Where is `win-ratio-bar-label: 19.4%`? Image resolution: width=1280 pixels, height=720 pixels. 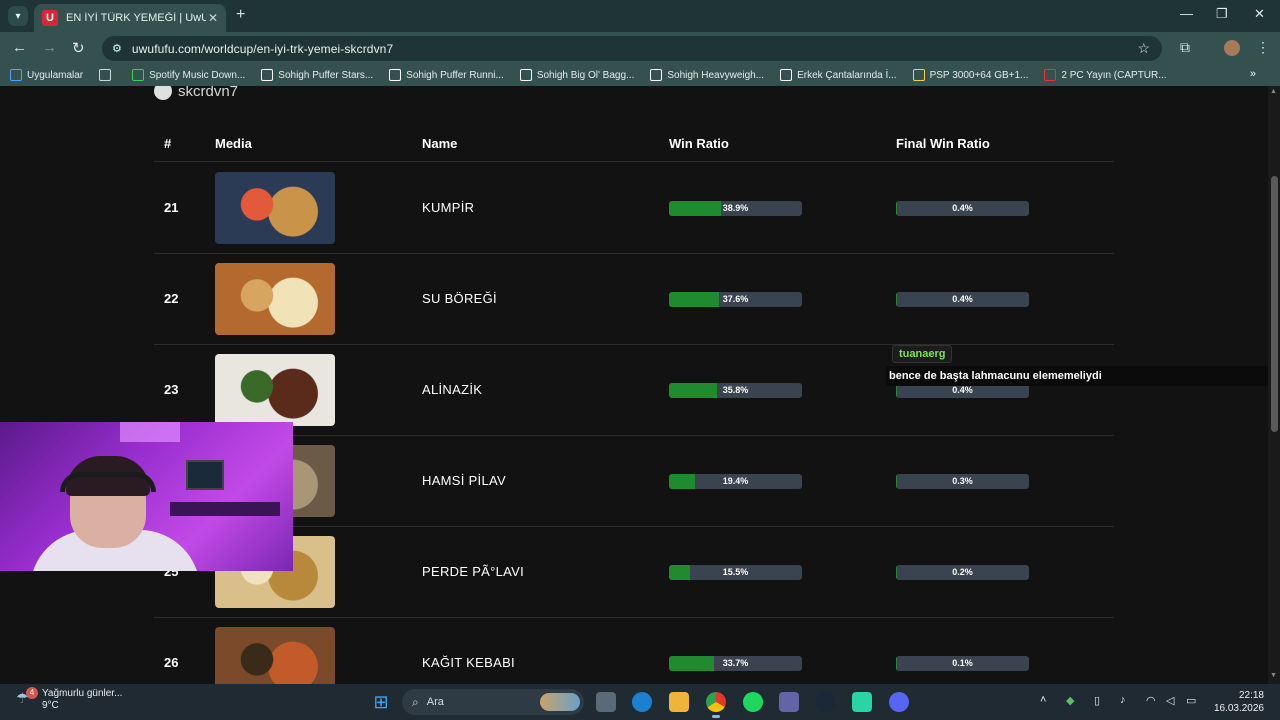 win-ratio-bar-label: 19.4% is located at coordinates (735, 481).